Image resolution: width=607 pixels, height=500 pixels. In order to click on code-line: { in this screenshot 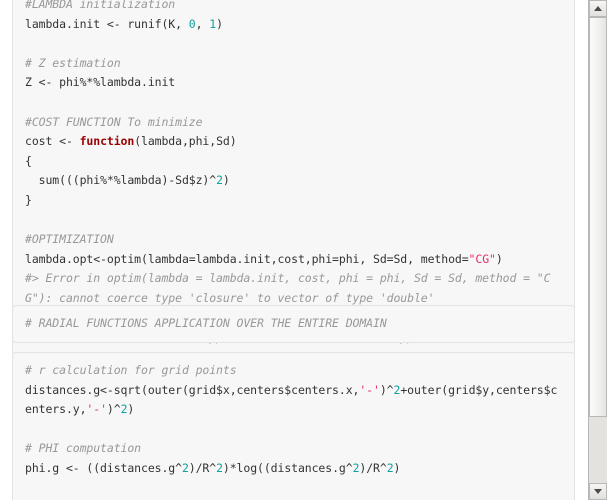, I will do `click(28, 160)`.